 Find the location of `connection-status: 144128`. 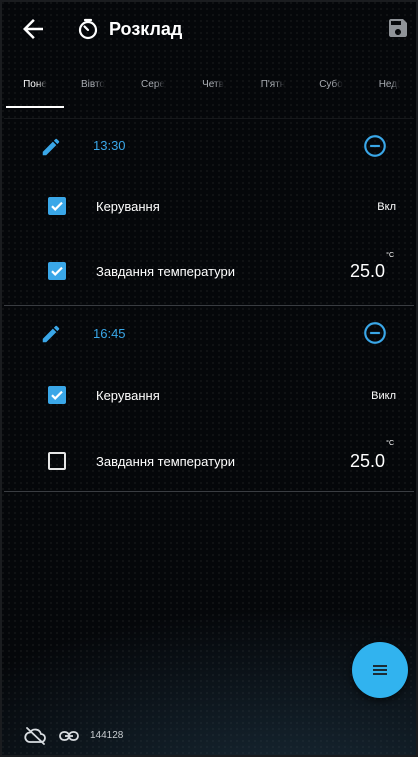

connection-status: 144128 is located at coordinates (124, 736).